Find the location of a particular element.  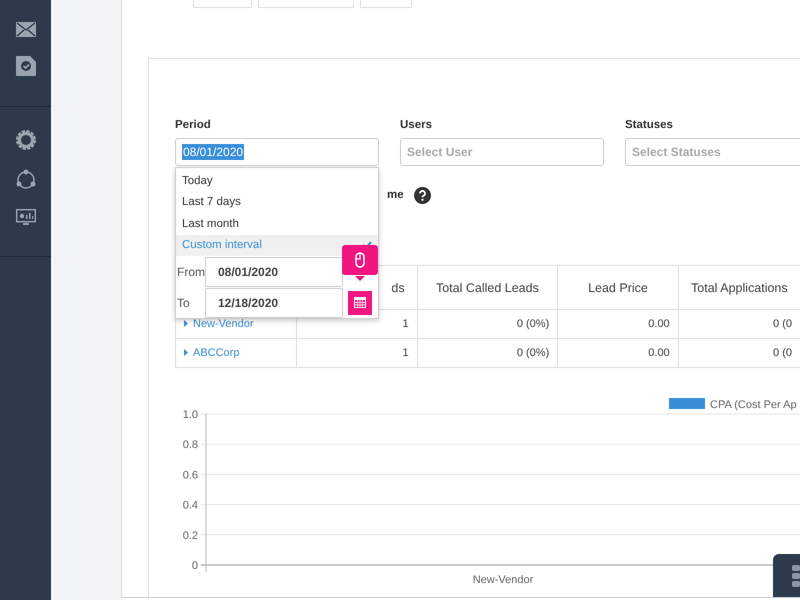

period-option: Last month is located at coordinates (277, 223).